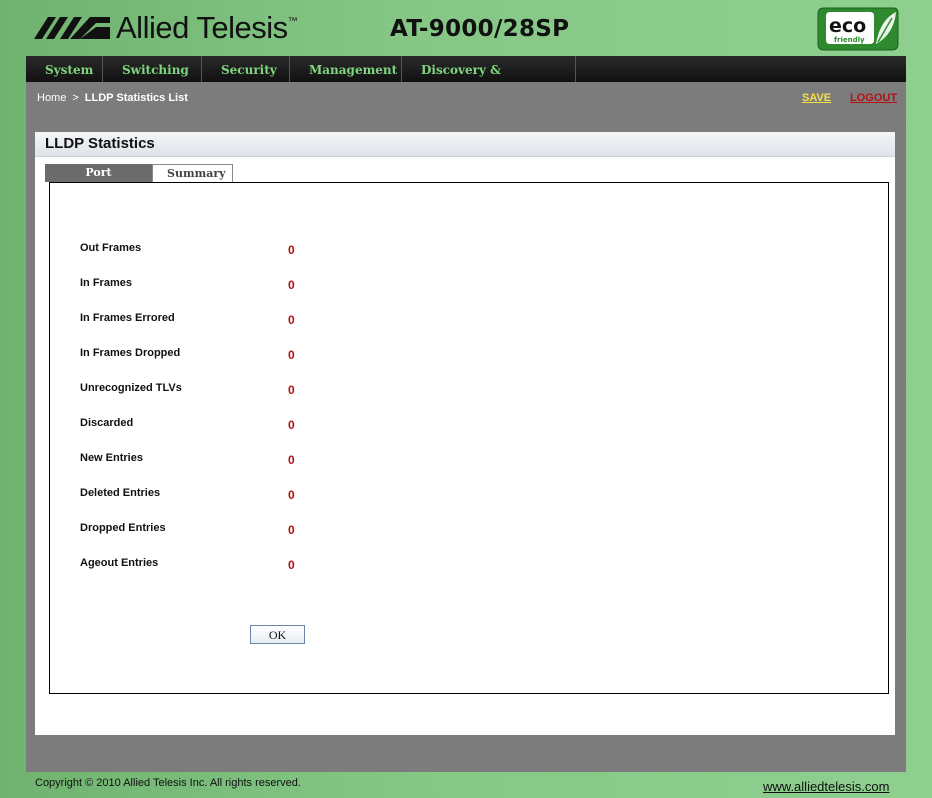  Describe the element at coordinates (246, 69) in the screenshot. I see `nav-item-security: Security` at that location.